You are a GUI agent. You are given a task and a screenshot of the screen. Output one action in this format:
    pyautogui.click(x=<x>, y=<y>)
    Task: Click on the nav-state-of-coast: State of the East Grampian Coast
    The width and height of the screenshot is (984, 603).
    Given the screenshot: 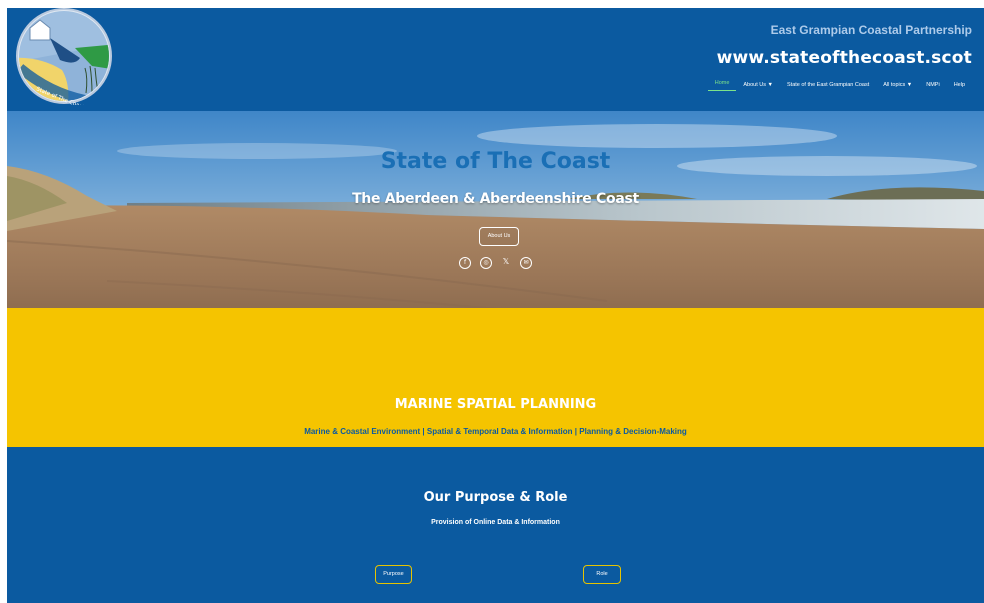 What is the action you would take?
    pyautogui.click(x=828, y=85)
    